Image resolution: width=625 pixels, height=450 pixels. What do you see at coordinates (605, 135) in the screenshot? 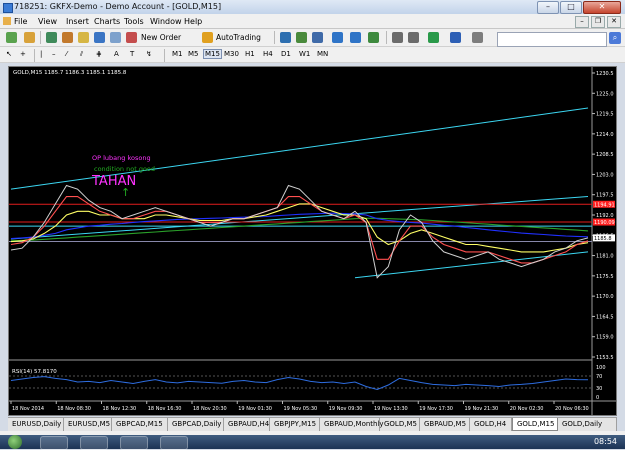
I see `price-tick-label: 1214.0` at bounding box center [605, 135].